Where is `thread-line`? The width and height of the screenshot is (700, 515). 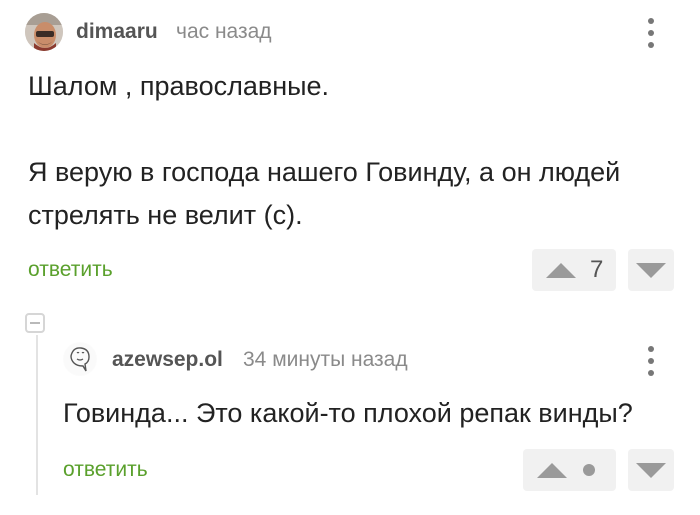 thread-line is located at coordinates (37, 415).